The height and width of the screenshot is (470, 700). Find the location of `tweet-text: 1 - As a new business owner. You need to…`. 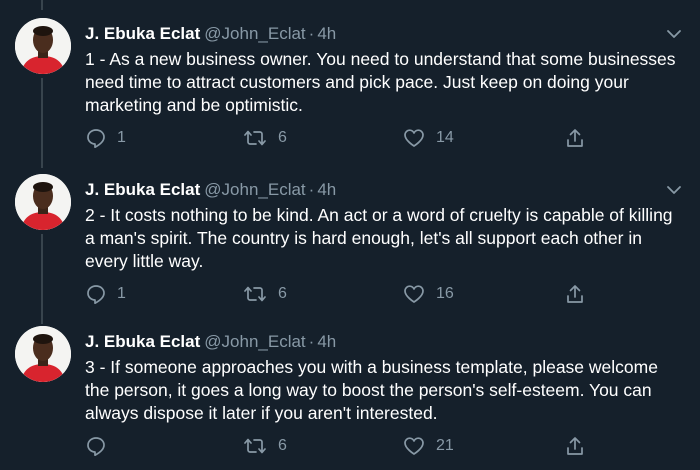

tweet-text: 1 - As a new business owner. You need to… is located at coordinates (380, 82).